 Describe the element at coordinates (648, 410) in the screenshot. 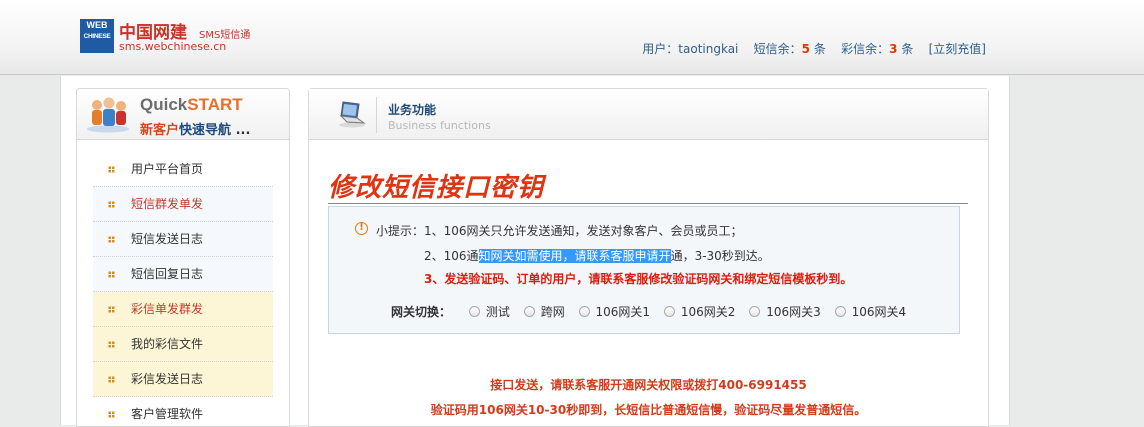

I see `notice-verification: 验证码用106网关10-30秒即到，长短信比普通短信慢，验证码尽量发普通短信。` at that location.